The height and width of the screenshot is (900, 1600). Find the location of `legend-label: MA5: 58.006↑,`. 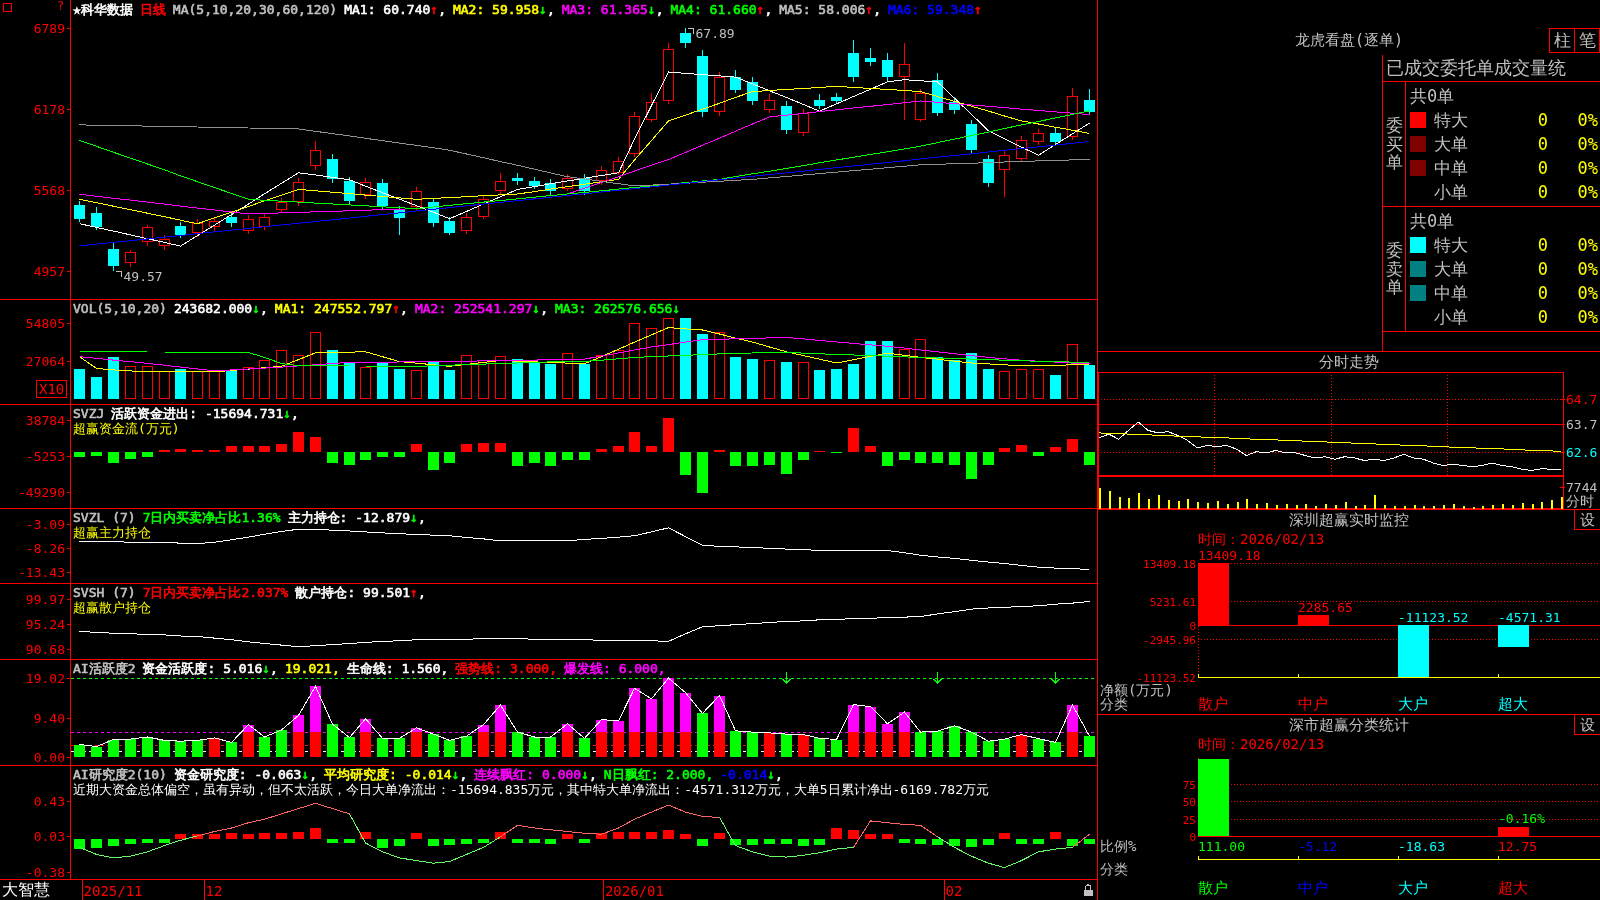

legend-label: MA5: 58.006↑, is located at coordinates (830, 9).